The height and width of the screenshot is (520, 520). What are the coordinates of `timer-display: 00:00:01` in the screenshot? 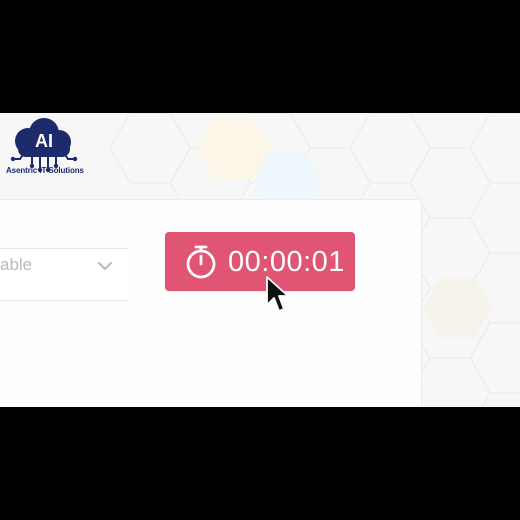 It's located at (286, 262).